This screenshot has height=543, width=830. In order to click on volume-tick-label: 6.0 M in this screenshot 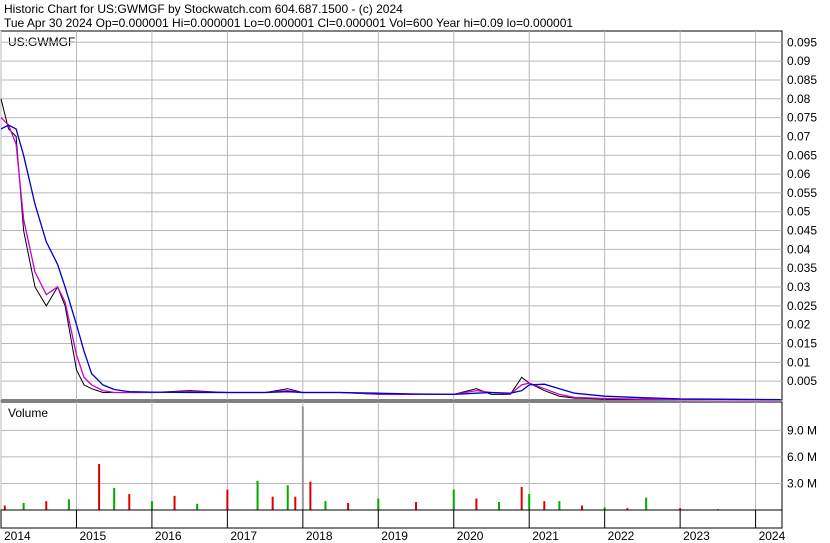, I will do `click(802, 457)`.